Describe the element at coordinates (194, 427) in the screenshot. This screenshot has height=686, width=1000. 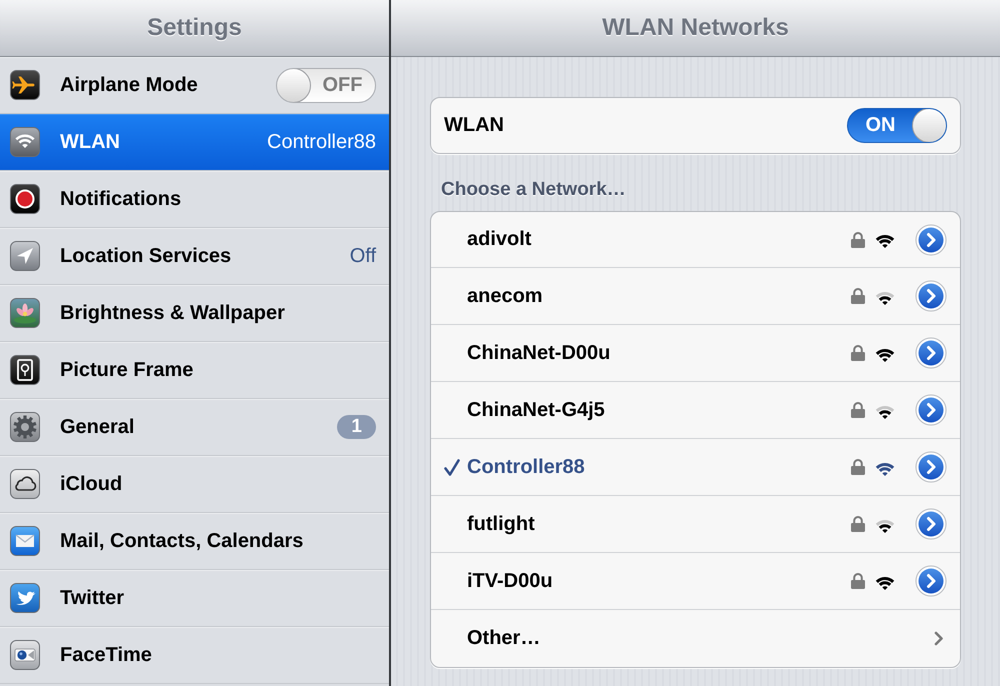
I see `settings-row: General 1` at that location.